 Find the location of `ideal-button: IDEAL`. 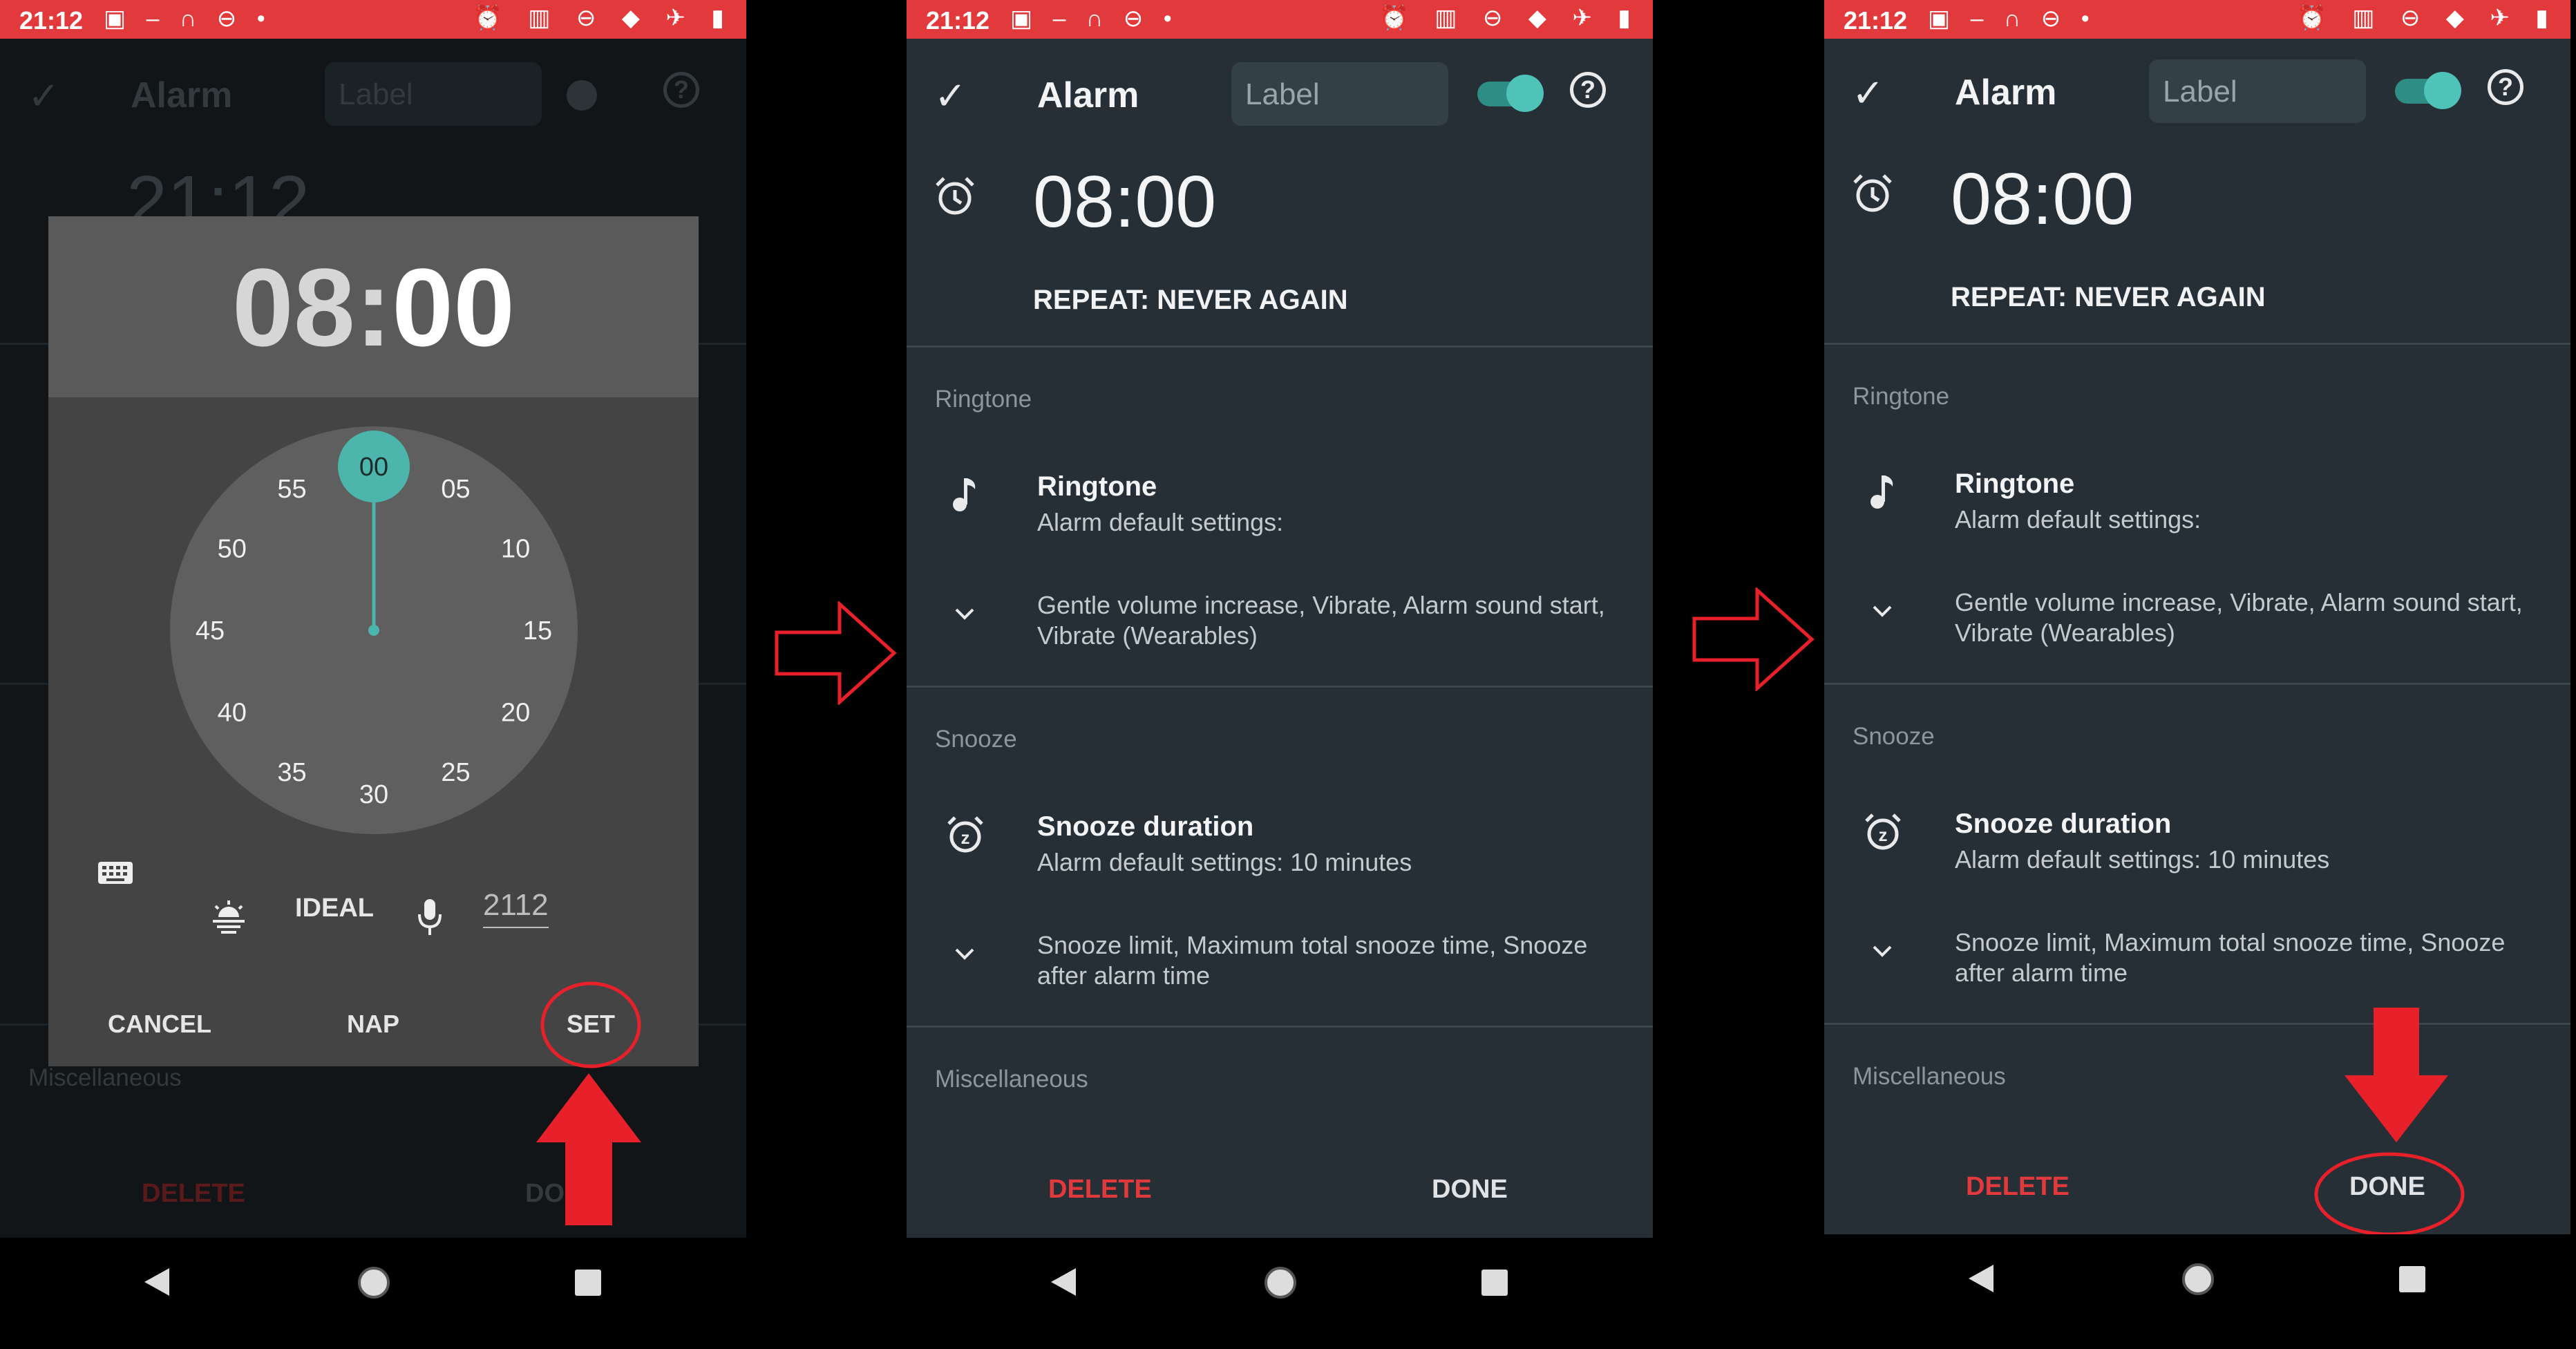

ideal-button: IDEAL is located at coordinates (334, 909).